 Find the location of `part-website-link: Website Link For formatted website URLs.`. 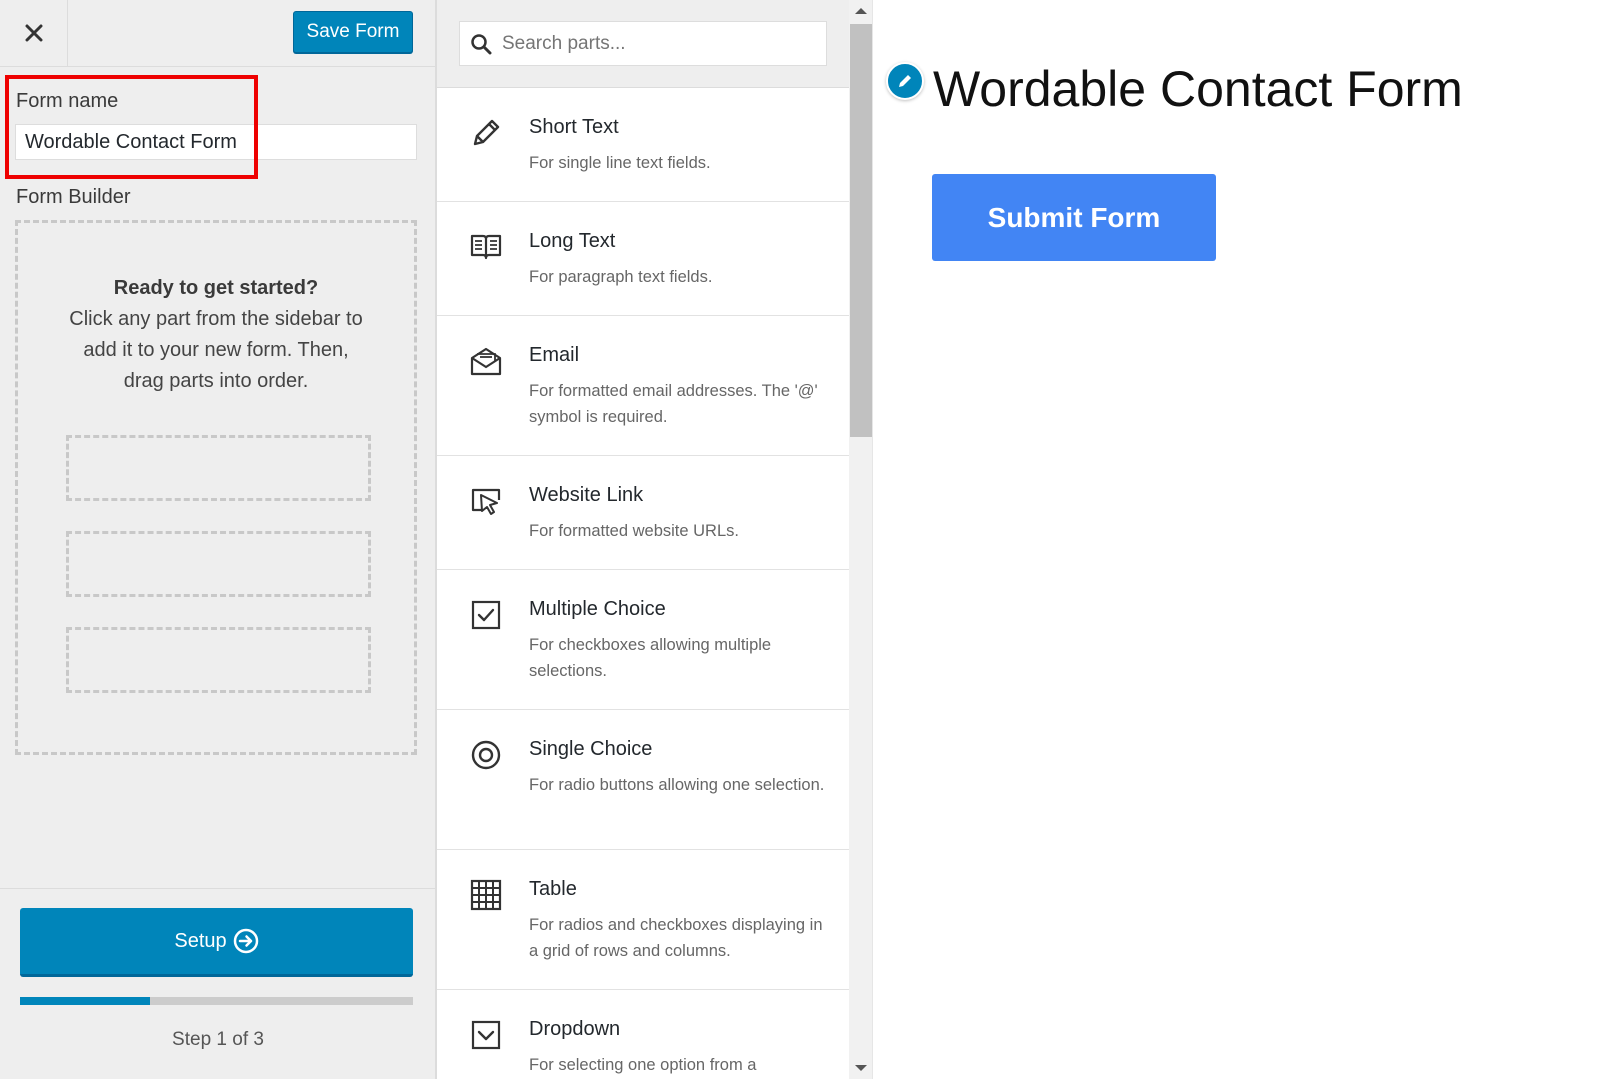

part-website-link: Website Link For formatted website URLs. is located at coordinates (643, 513).